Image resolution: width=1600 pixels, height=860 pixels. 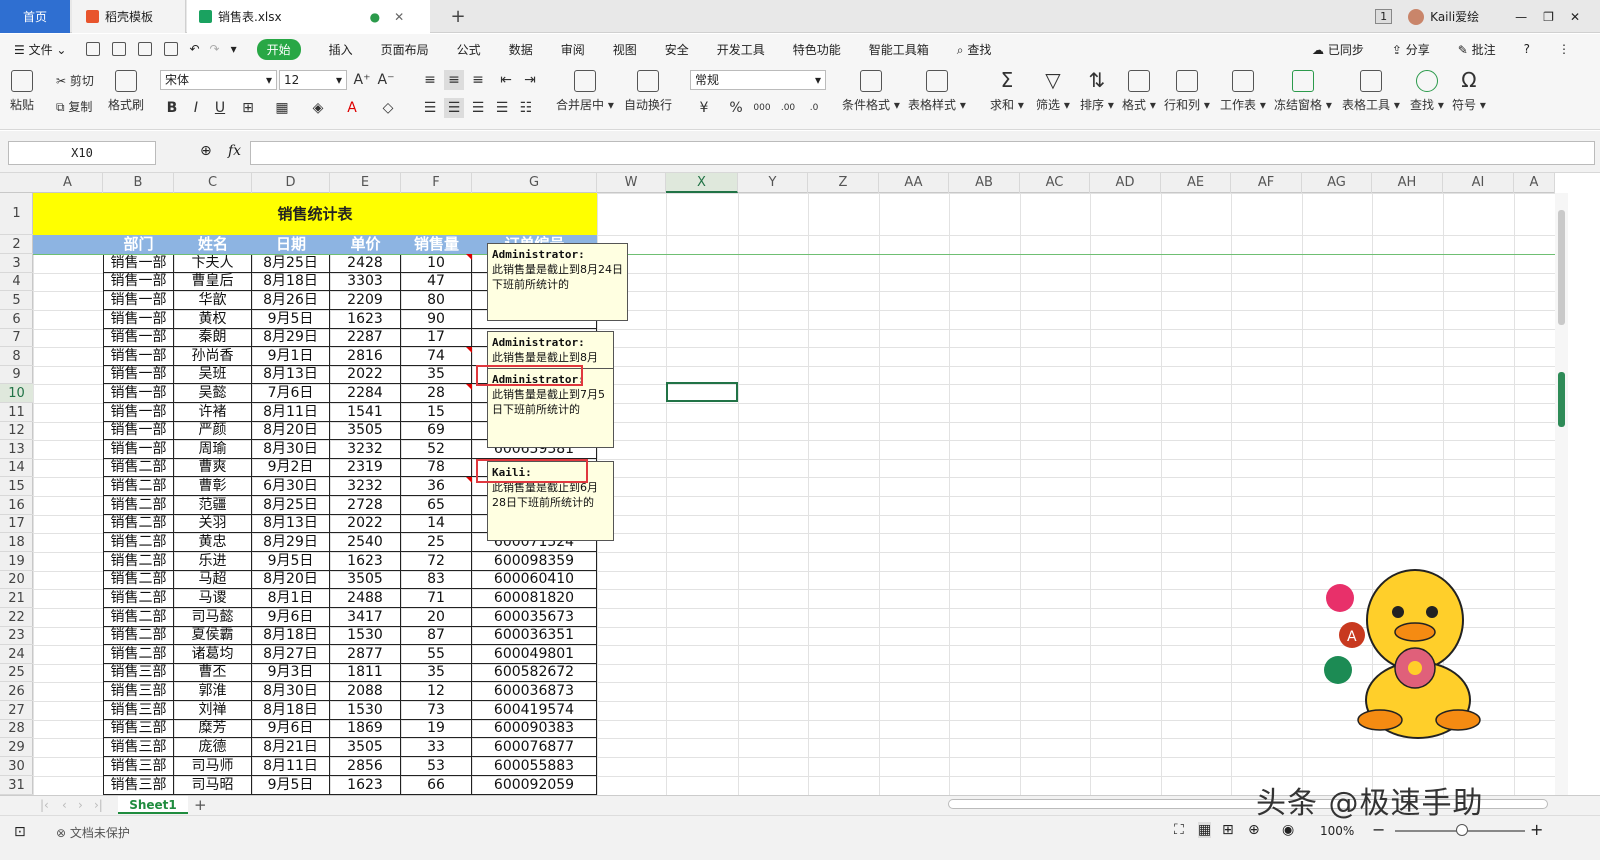 What do you see at coordinates (16, 747) in the screenshot?
I see `row-header: 29` at bounding box center [16, 747].